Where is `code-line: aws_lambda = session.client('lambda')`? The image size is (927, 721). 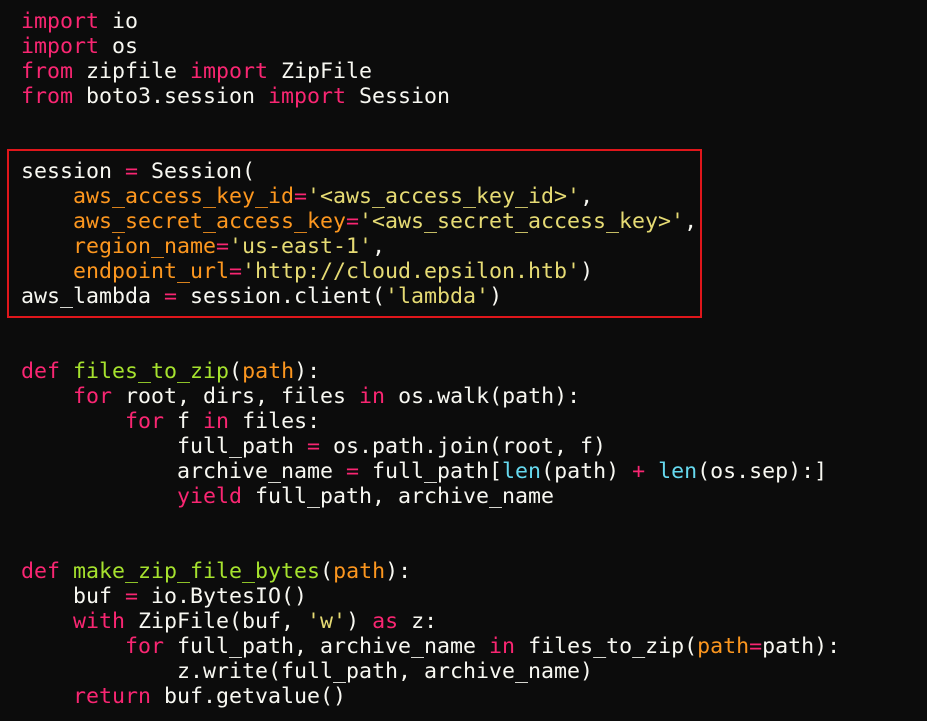 code-line: aws_lambda = session.client('lambda') is located at coordinates (430, 296).